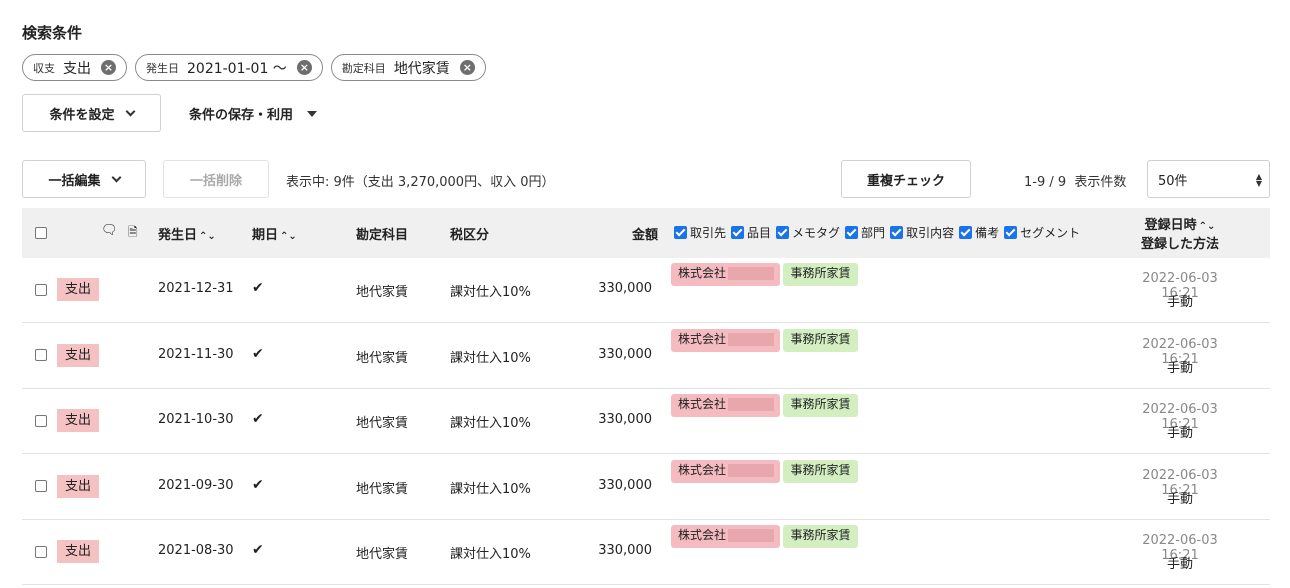 The width and height of the screenshot is (1290, 588). Describe the element at coordinates (41, 232) in the screenshot. I see `select-all-checkbox` at that location.